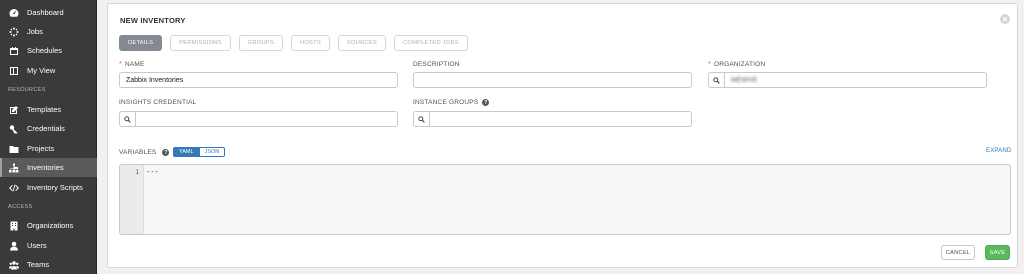  Describe the element at coordinates (310, 43) in the screenshot. I see `tab-hosts: HOSTS` at that location.